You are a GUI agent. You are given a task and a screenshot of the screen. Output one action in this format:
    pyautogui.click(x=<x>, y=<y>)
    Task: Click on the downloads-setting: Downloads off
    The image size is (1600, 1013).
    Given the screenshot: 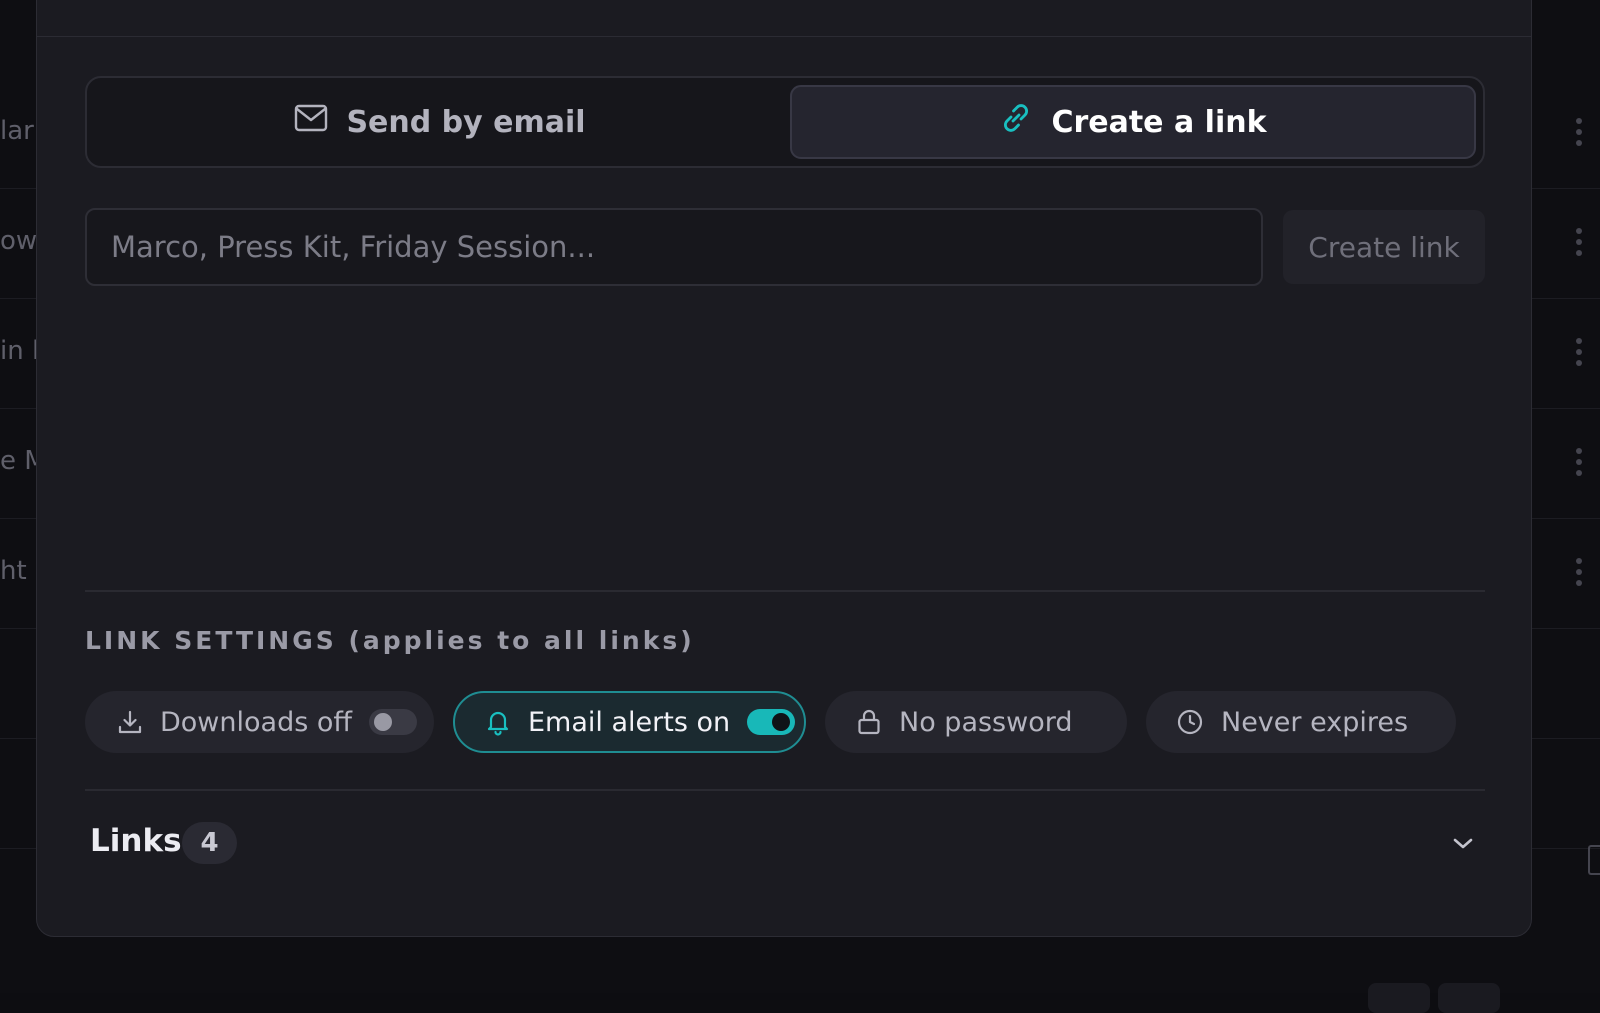 What is the action you would take?
    pyautogui.click(x=259, y=722)
    